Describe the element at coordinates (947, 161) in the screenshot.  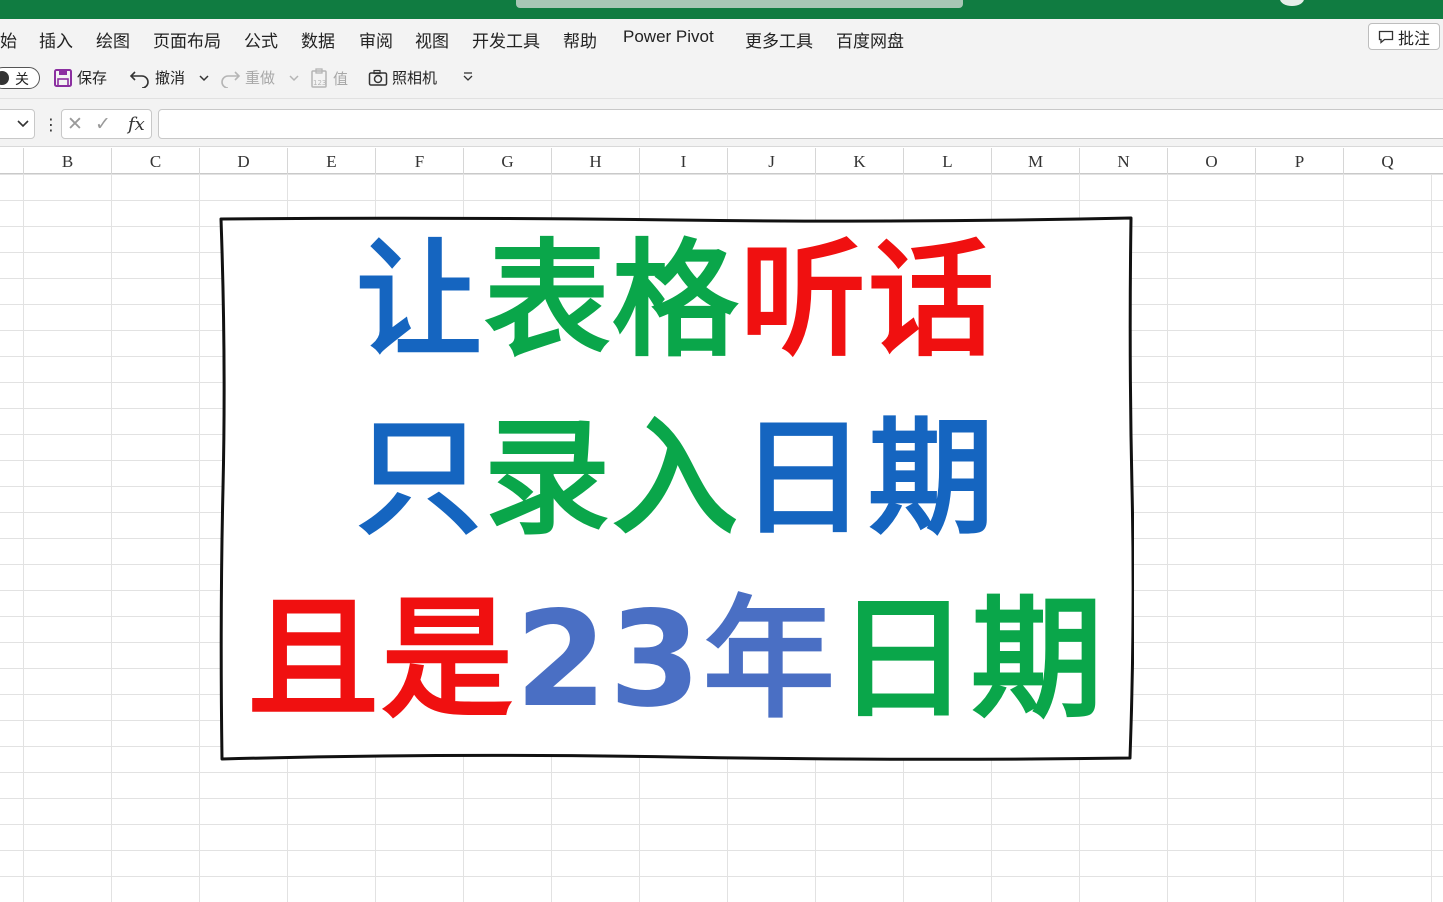
I see `column-header-l: L` at that location.